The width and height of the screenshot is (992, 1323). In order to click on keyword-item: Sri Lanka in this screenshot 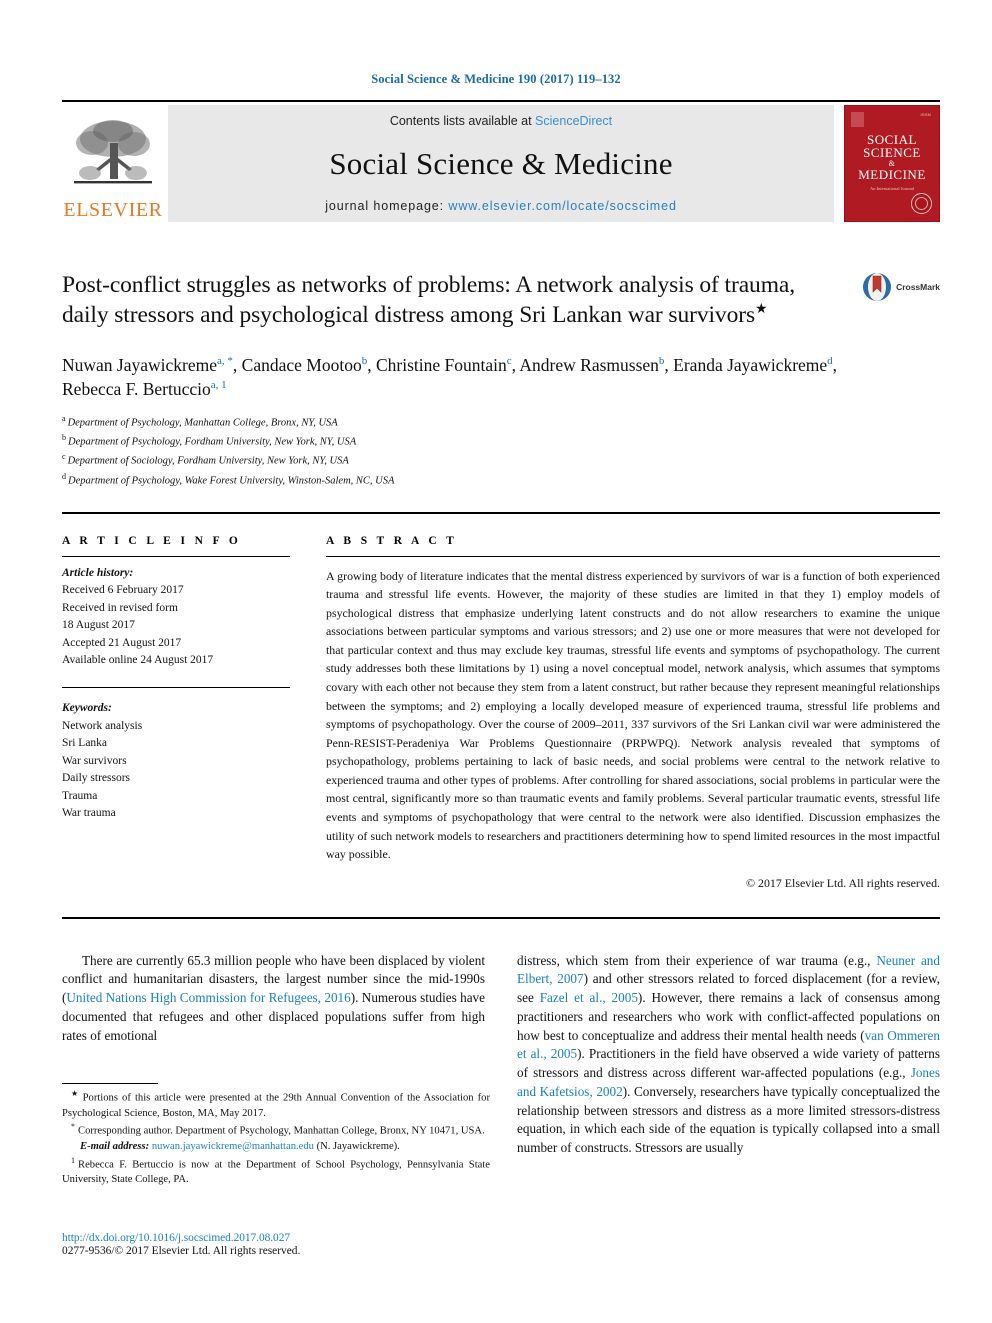, I will do `click(85, 743)`.